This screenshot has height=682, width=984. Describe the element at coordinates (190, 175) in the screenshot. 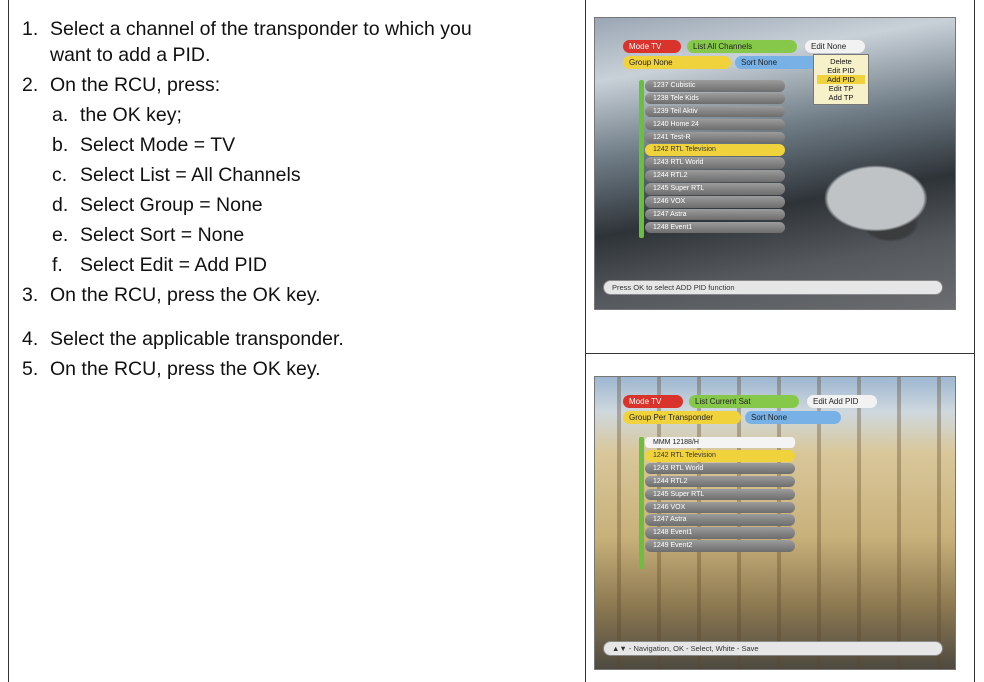

I see `substep-text: Select List = All Channels` at that location.